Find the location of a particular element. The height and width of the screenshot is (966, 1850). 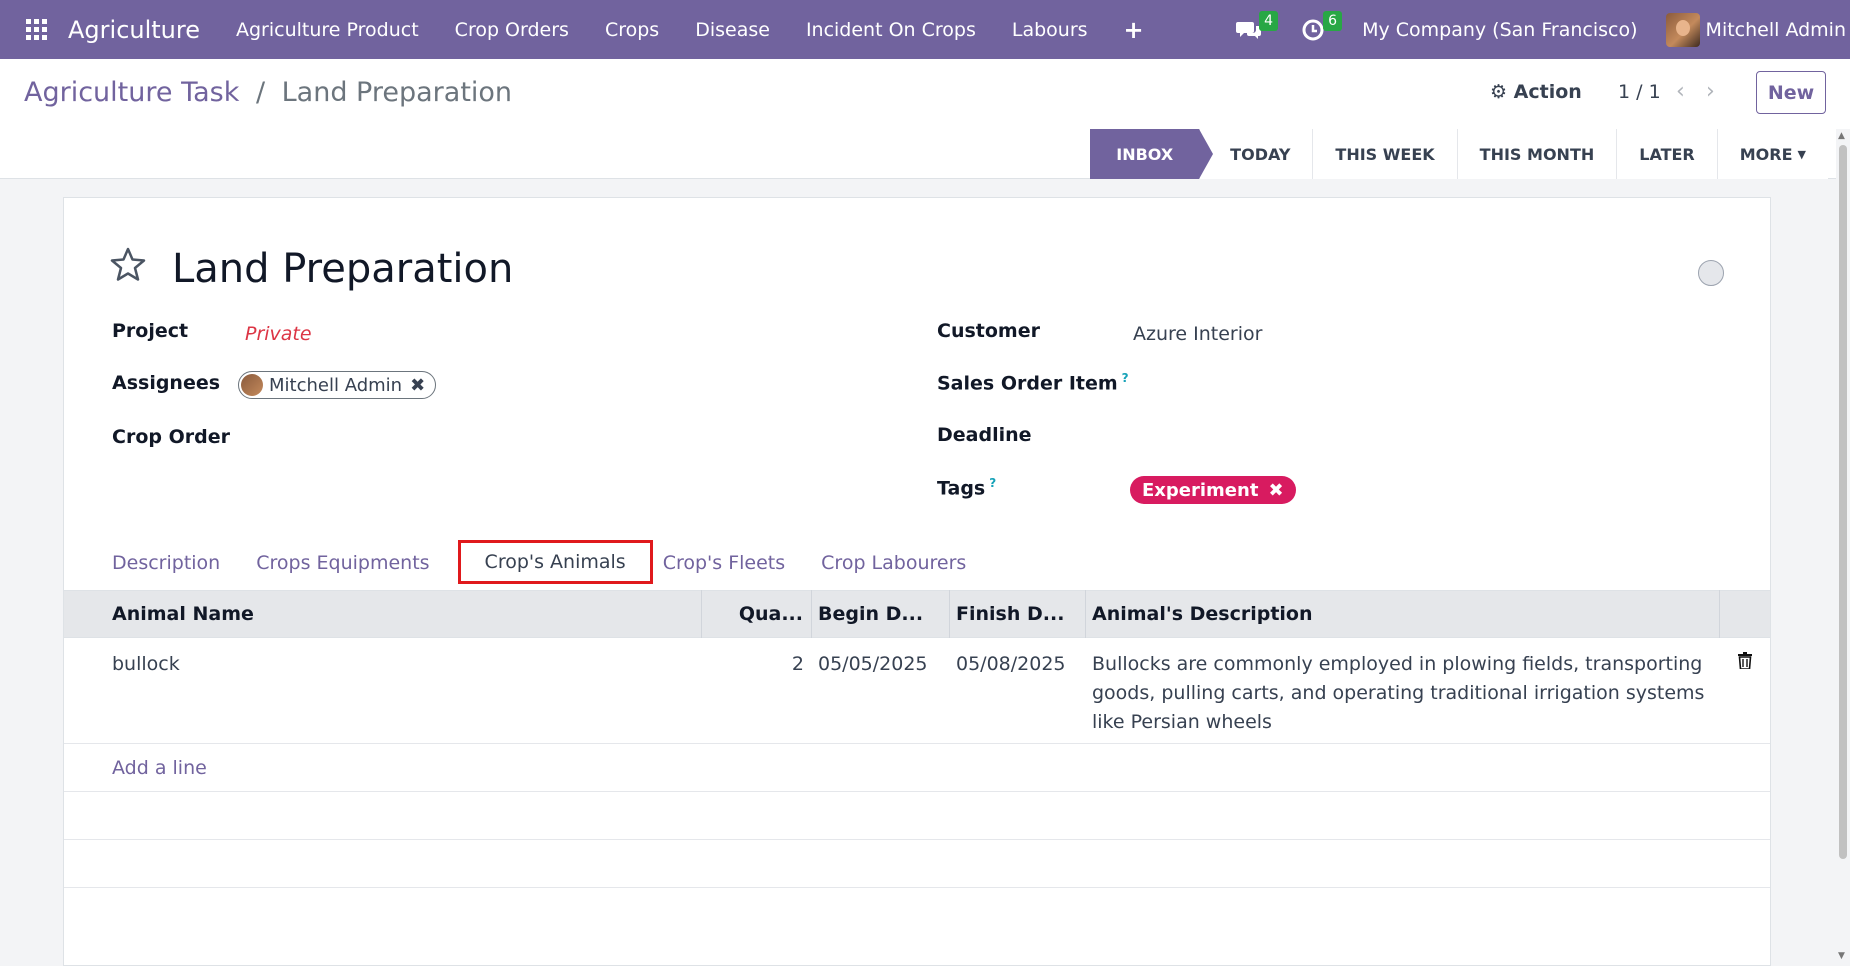

cell-animal-name: bullock is located at coordinates (383, 690).